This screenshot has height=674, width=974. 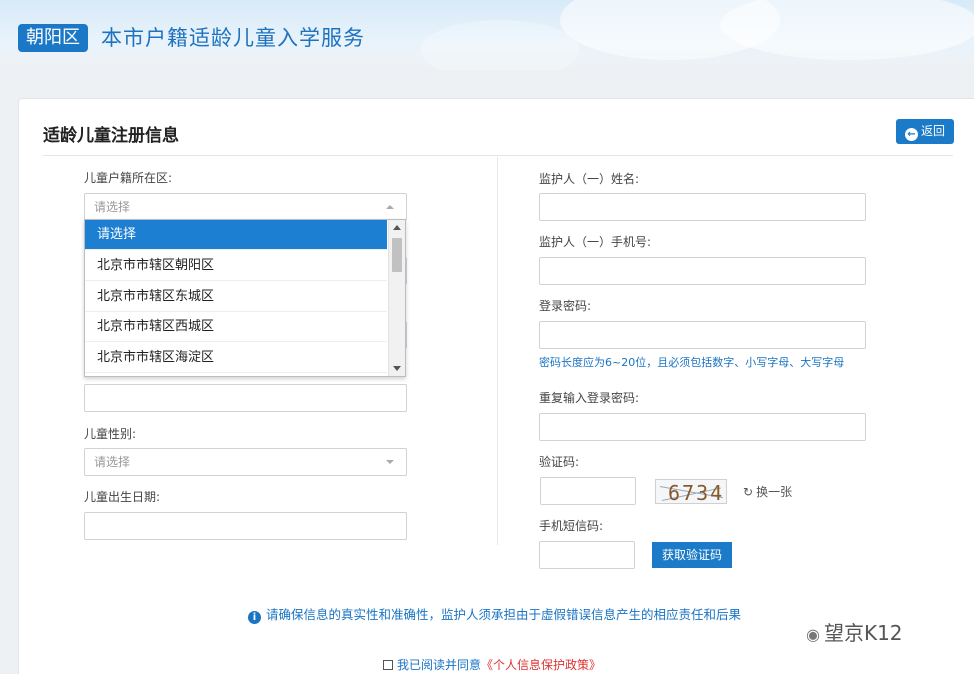 What do you see at coordinates (396, 298) in the screenshot?
I see `dropdown-scrollbar` at bounding box center [396, 298].